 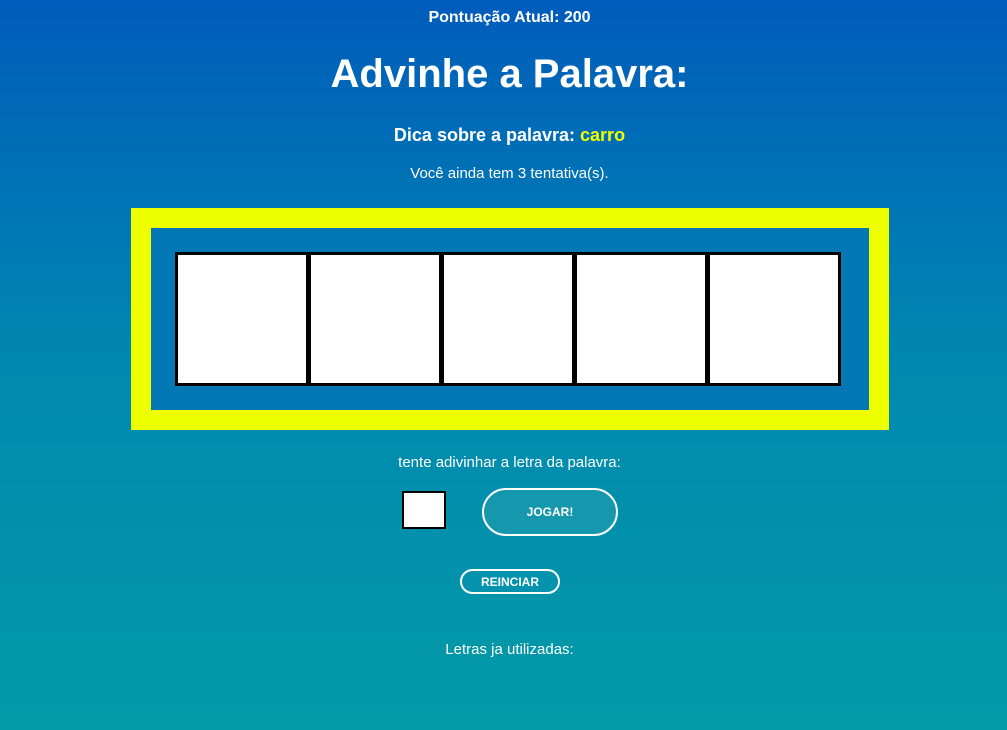 I want to click on score-value: 200, so click(x=577, y=17).